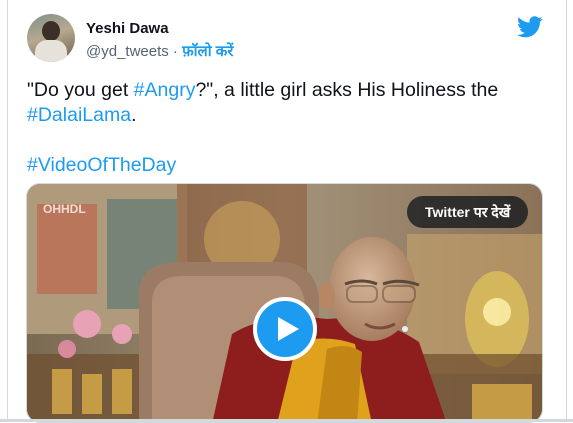 The width and height of the screenshot is (573, 423). I want to click on avatar-head, so click(51, 31).